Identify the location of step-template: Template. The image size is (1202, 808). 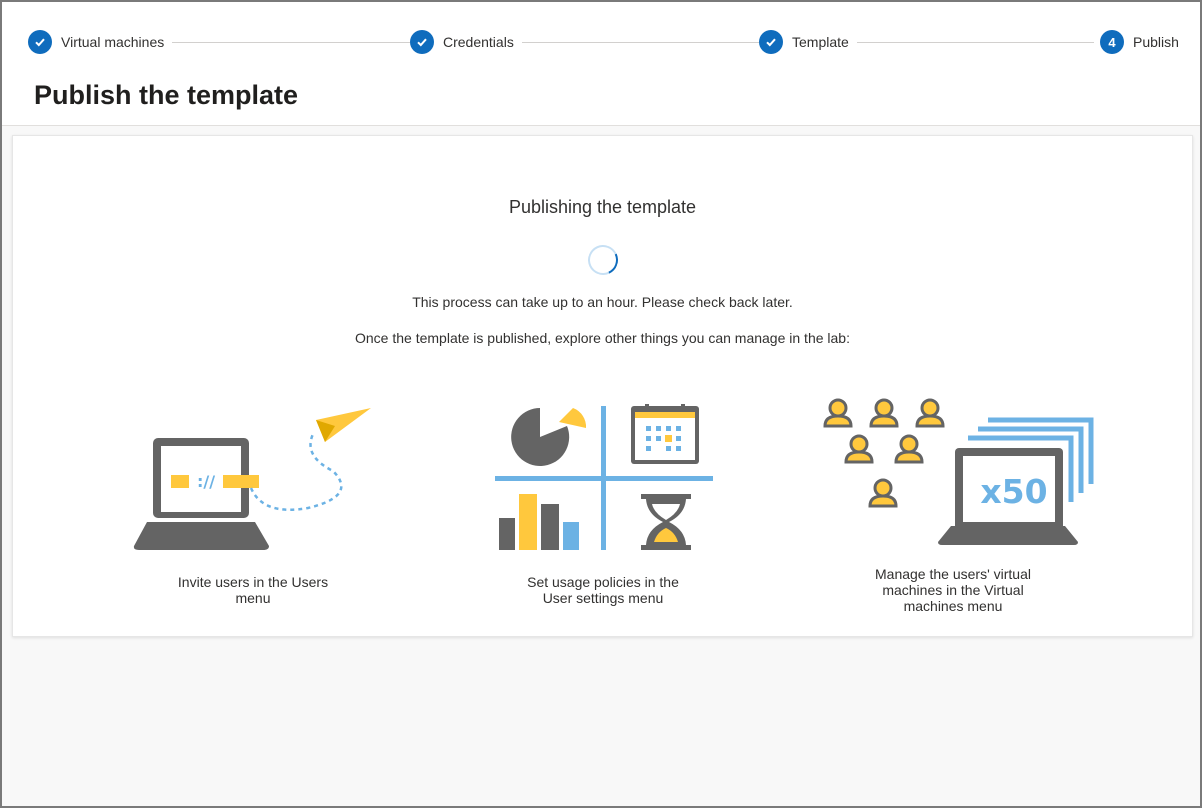
(808, 42).